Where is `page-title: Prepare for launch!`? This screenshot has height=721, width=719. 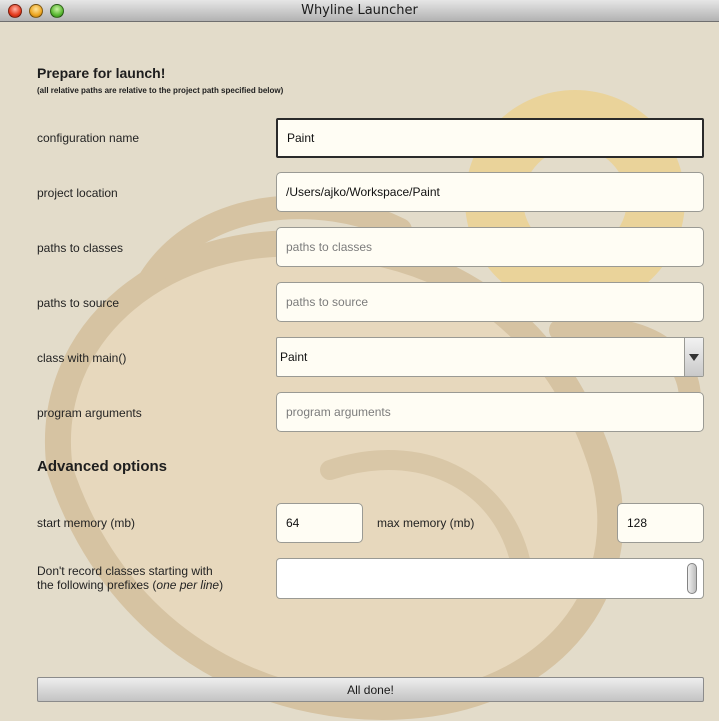
page-title: Prepare for launch! is located at coordinates (101, 73).